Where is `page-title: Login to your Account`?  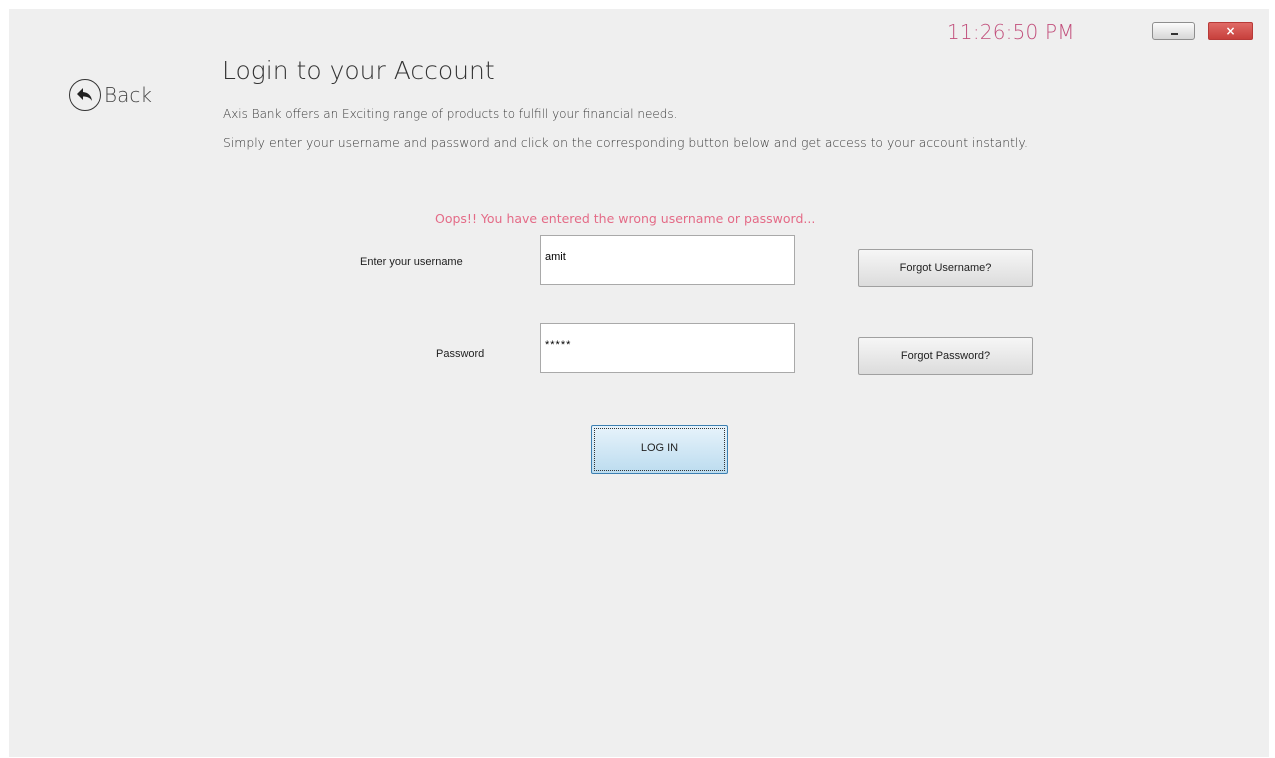 page-title: Login to your Account is located at coordinates (358, 70).